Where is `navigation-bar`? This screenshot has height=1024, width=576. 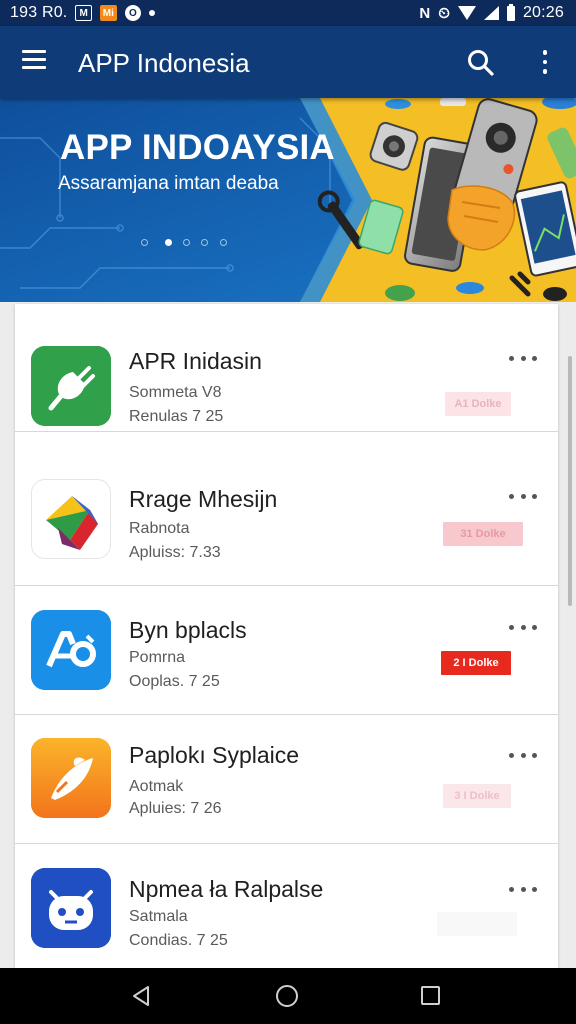
navigation-bar is located at coordinates (288, 996).